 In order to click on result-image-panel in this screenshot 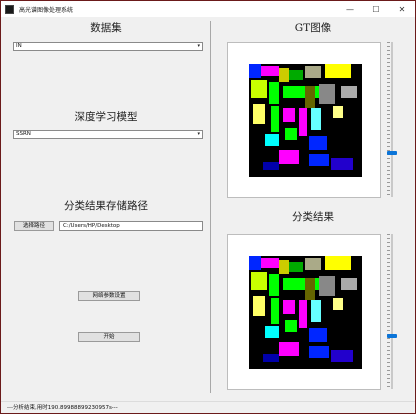, I will do `click(304, 312)`.